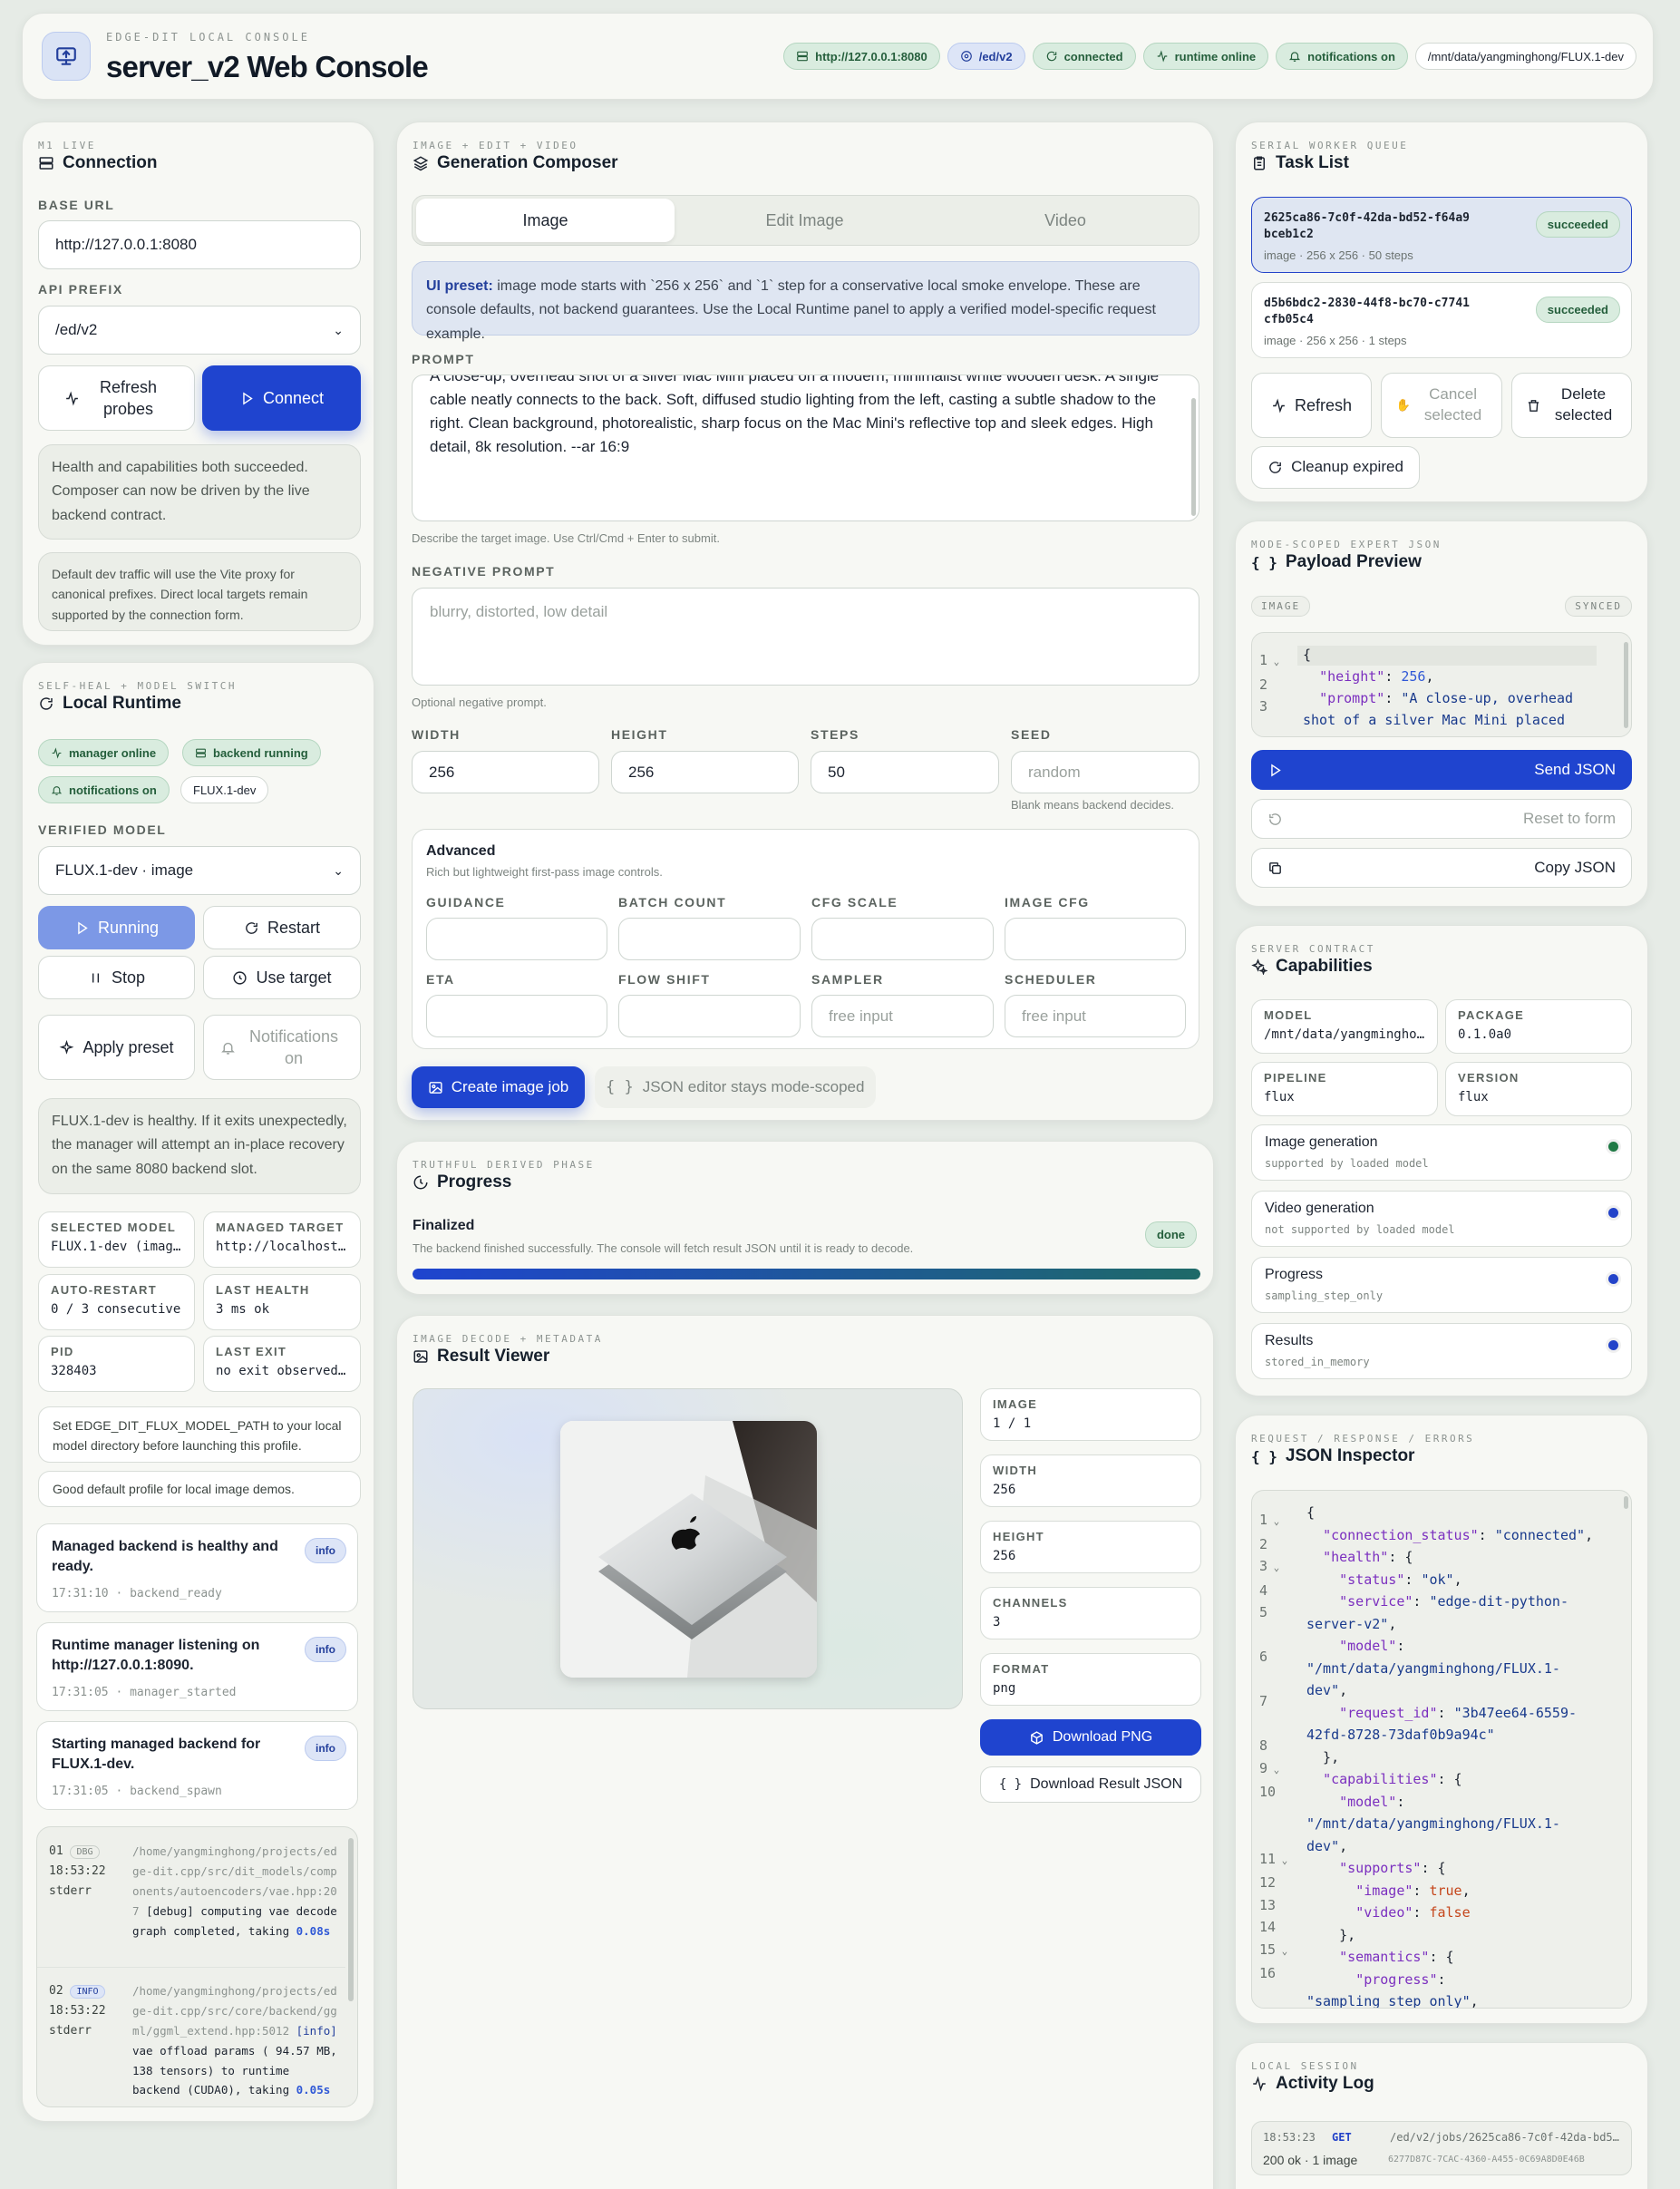 This screenshot has width=1680, height=2189. What do you see at coordinates (1342, 57) in the screenshot?
I see `notifications-pill: notifications on` at bounding box center [1342, 57].